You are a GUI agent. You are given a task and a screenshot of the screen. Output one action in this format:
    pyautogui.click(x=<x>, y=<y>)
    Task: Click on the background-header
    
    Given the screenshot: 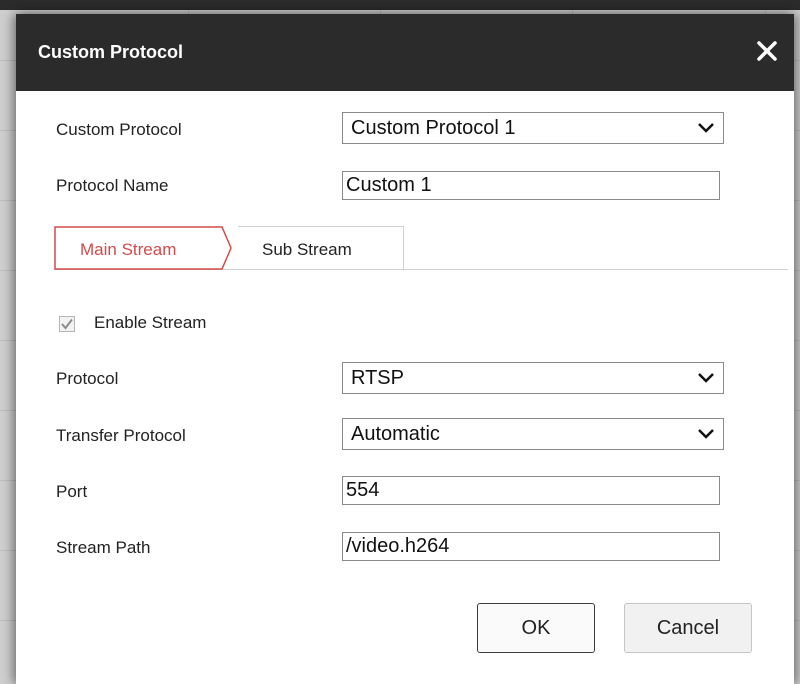 What is the action you would take?
    pyautogui.click(x=400, y=5)
    